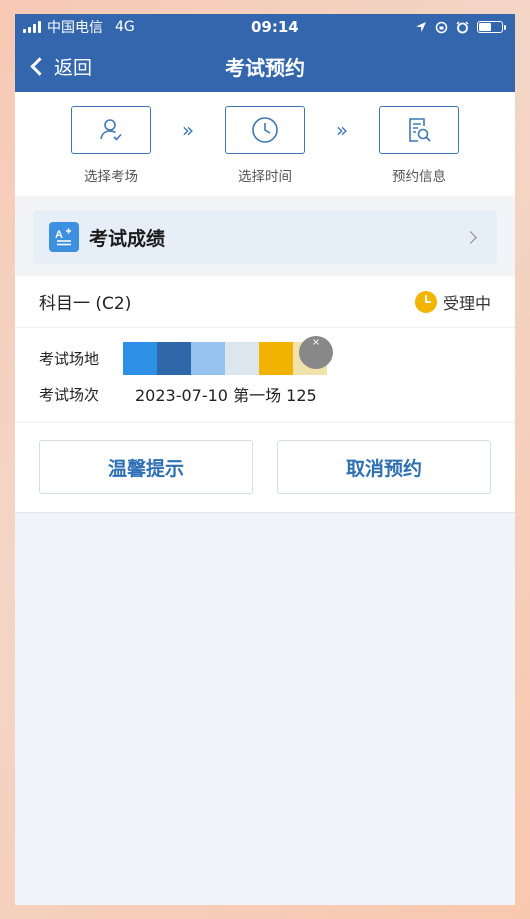 This screenshot has height=919, width=530. What do you see at coordinates (275, 27) in the screenshot?
I see `status-time: 09:14` at bounding box center [275, 27].